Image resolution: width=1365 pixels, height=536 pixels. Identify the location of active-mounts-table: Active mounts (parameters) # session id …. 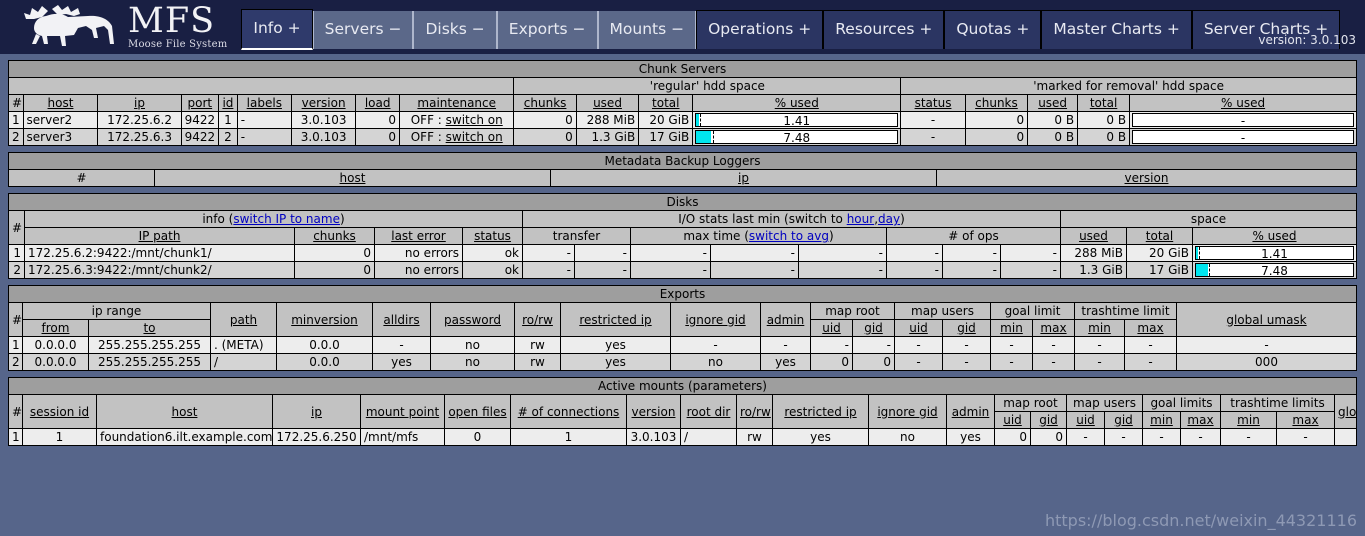
(682, 411).